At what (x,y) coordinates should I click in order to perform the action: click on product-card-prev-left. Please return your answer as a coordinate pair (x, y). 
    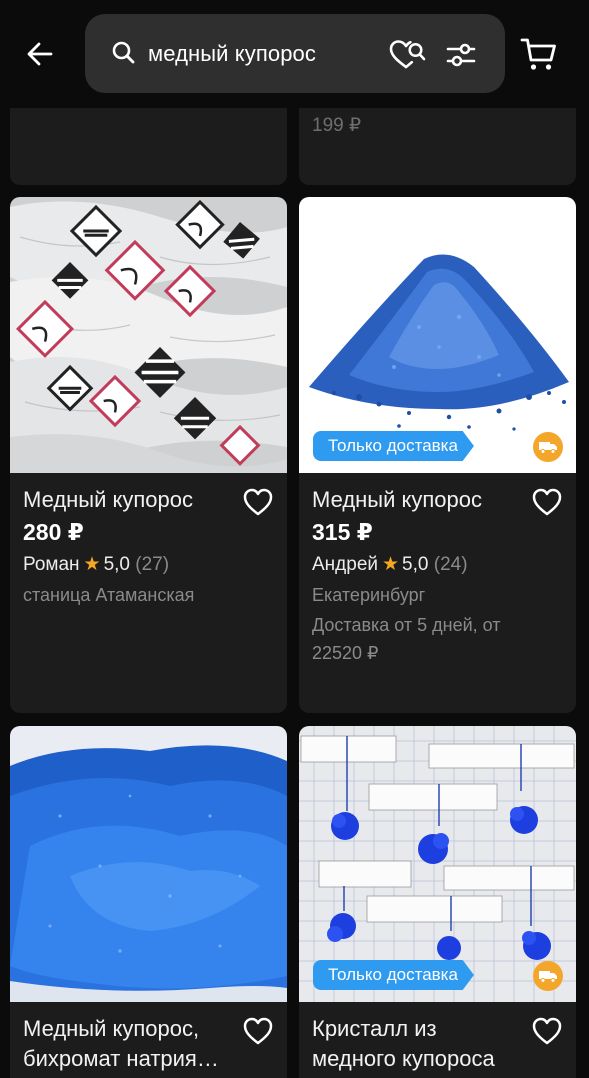
    Looking at the image, I should click on (148, 142).